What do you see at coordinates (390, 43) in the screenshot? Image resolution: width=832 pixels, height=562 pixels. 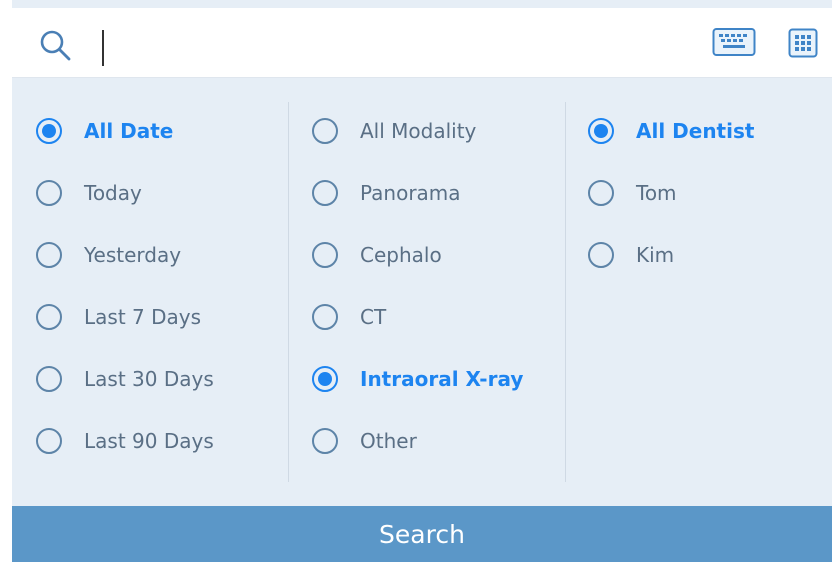 I see `search-input` at bounding box center [390, 43].